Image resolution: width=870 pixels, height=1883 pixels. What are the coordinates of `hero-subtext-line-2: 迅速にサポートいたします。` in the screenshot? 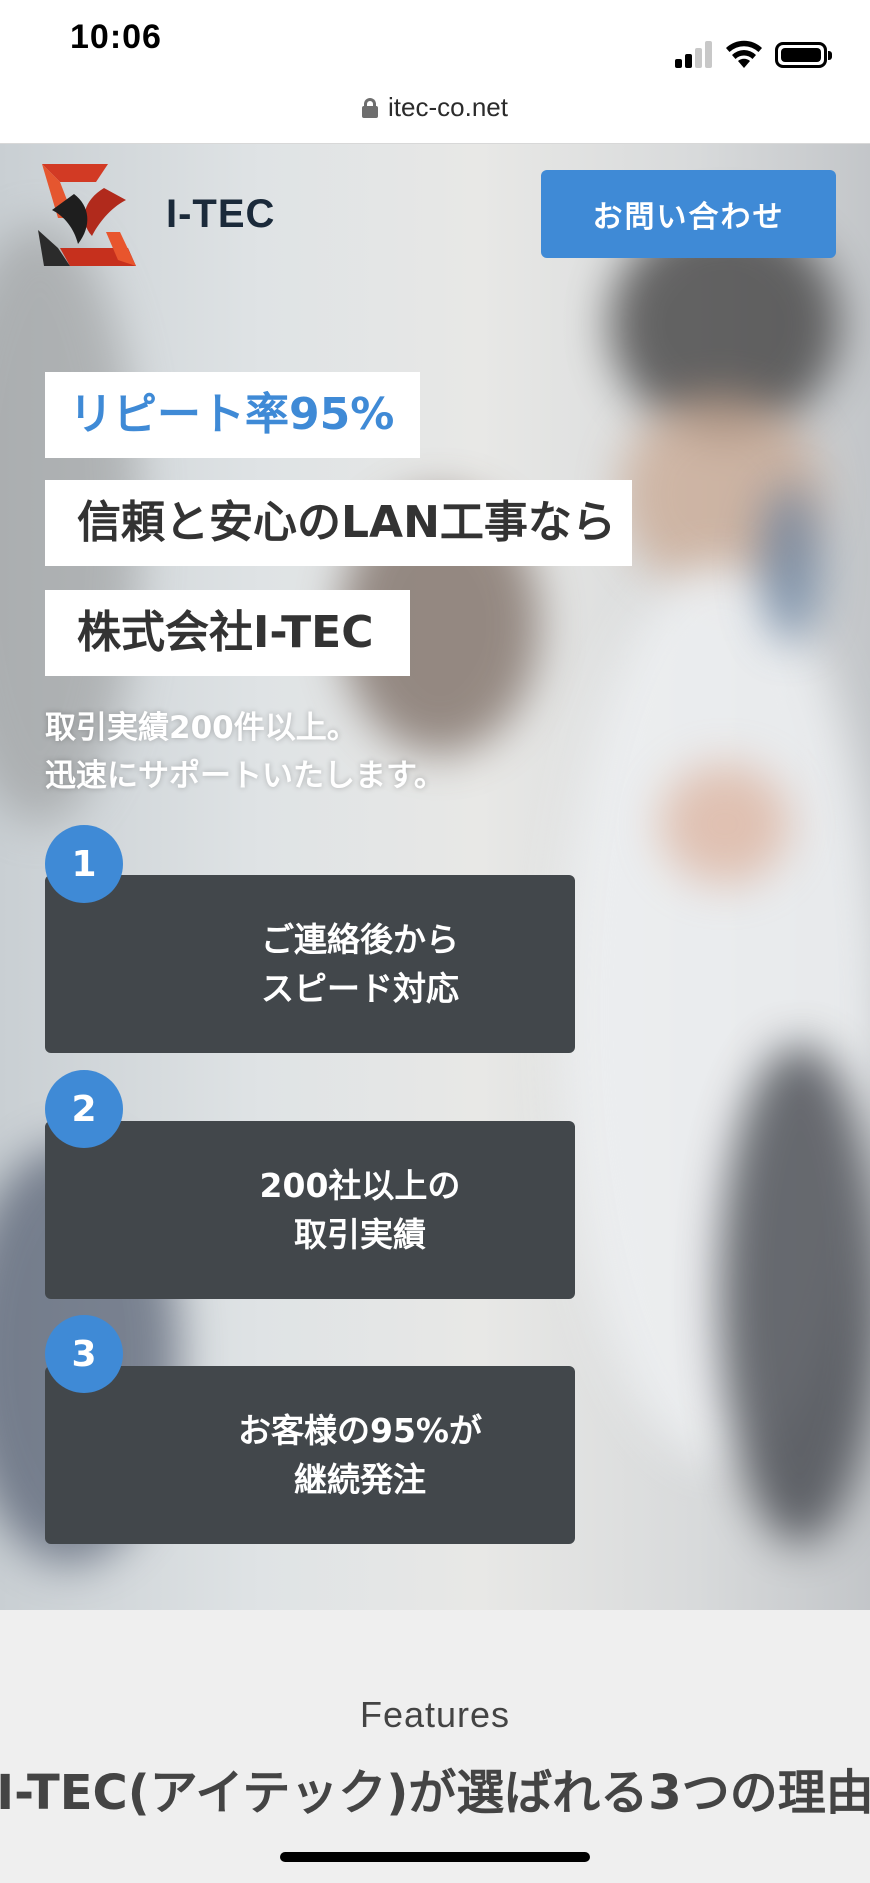 It's located at (245, 776).